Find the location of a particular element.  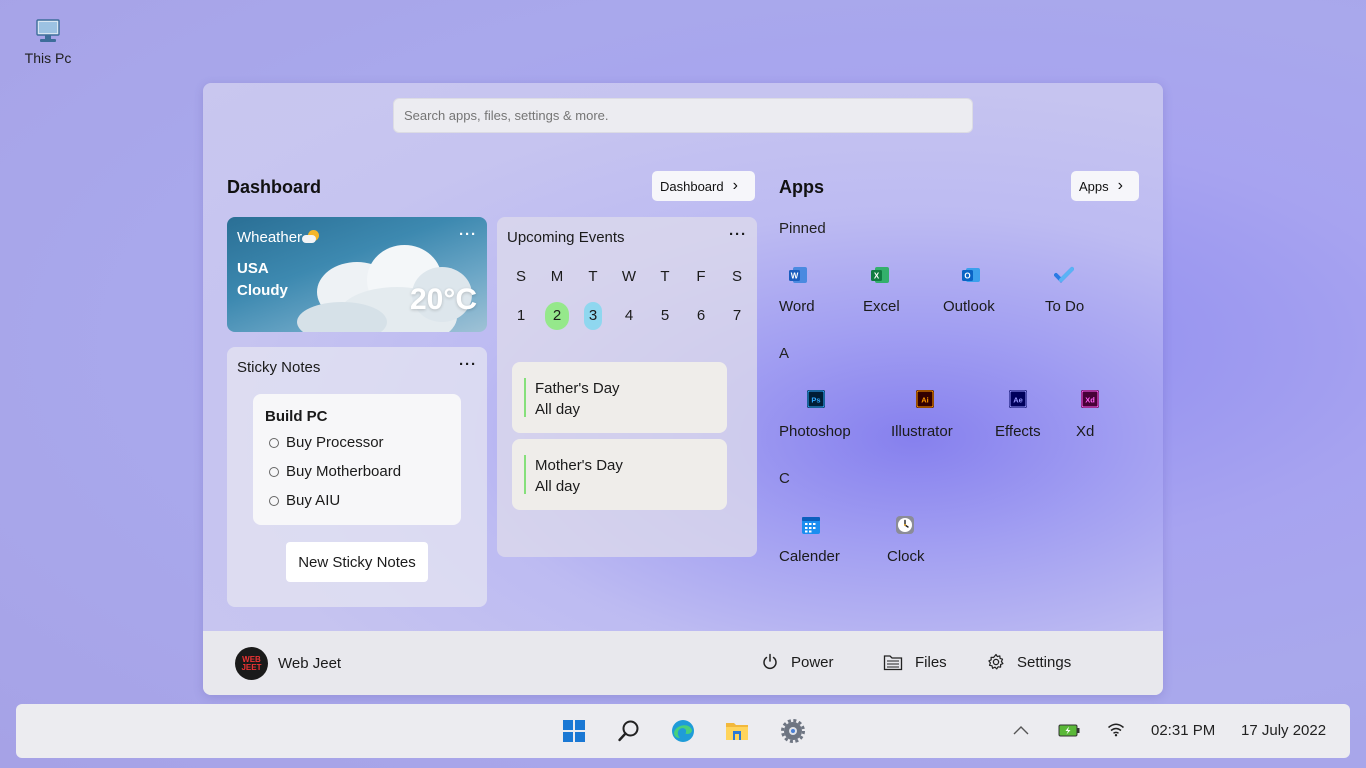

app-label: Excel is located at coordinates (881, 306).